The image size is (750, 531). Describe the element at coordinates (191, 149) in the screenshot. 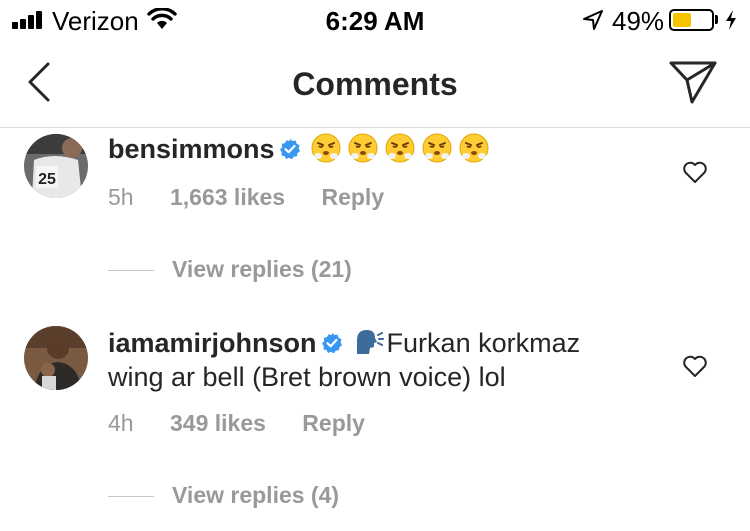

I see `username: bensimmons` at that location.